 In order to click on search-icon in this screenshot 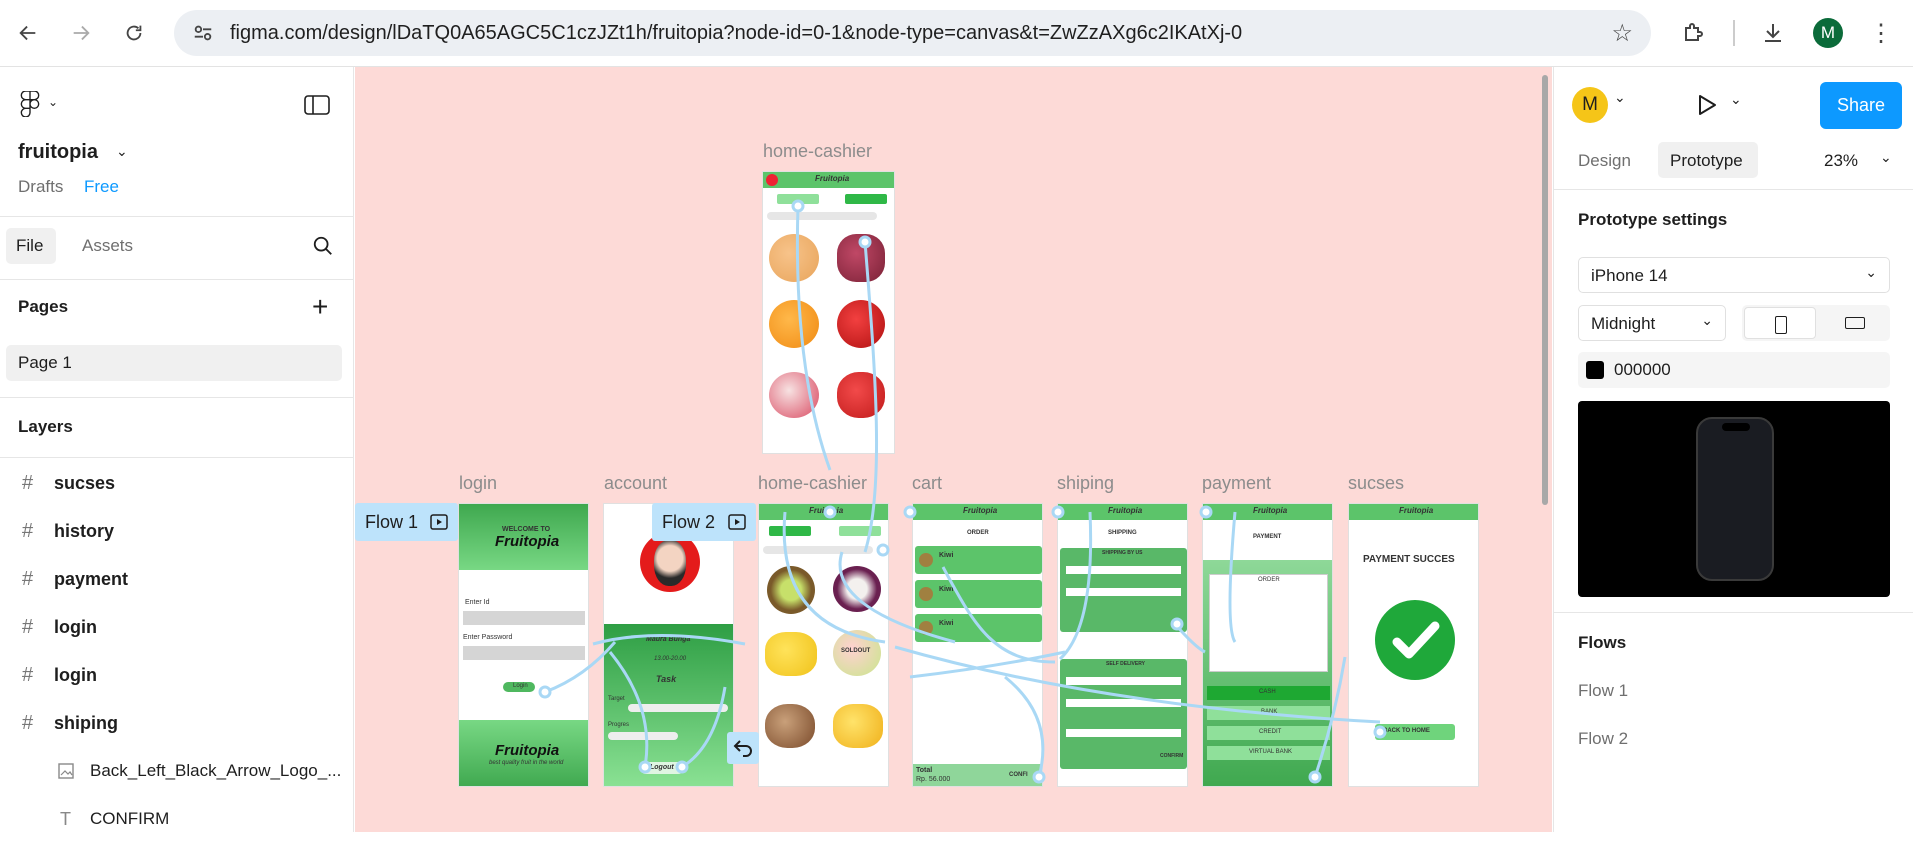, I will do `click(323, 248)`.